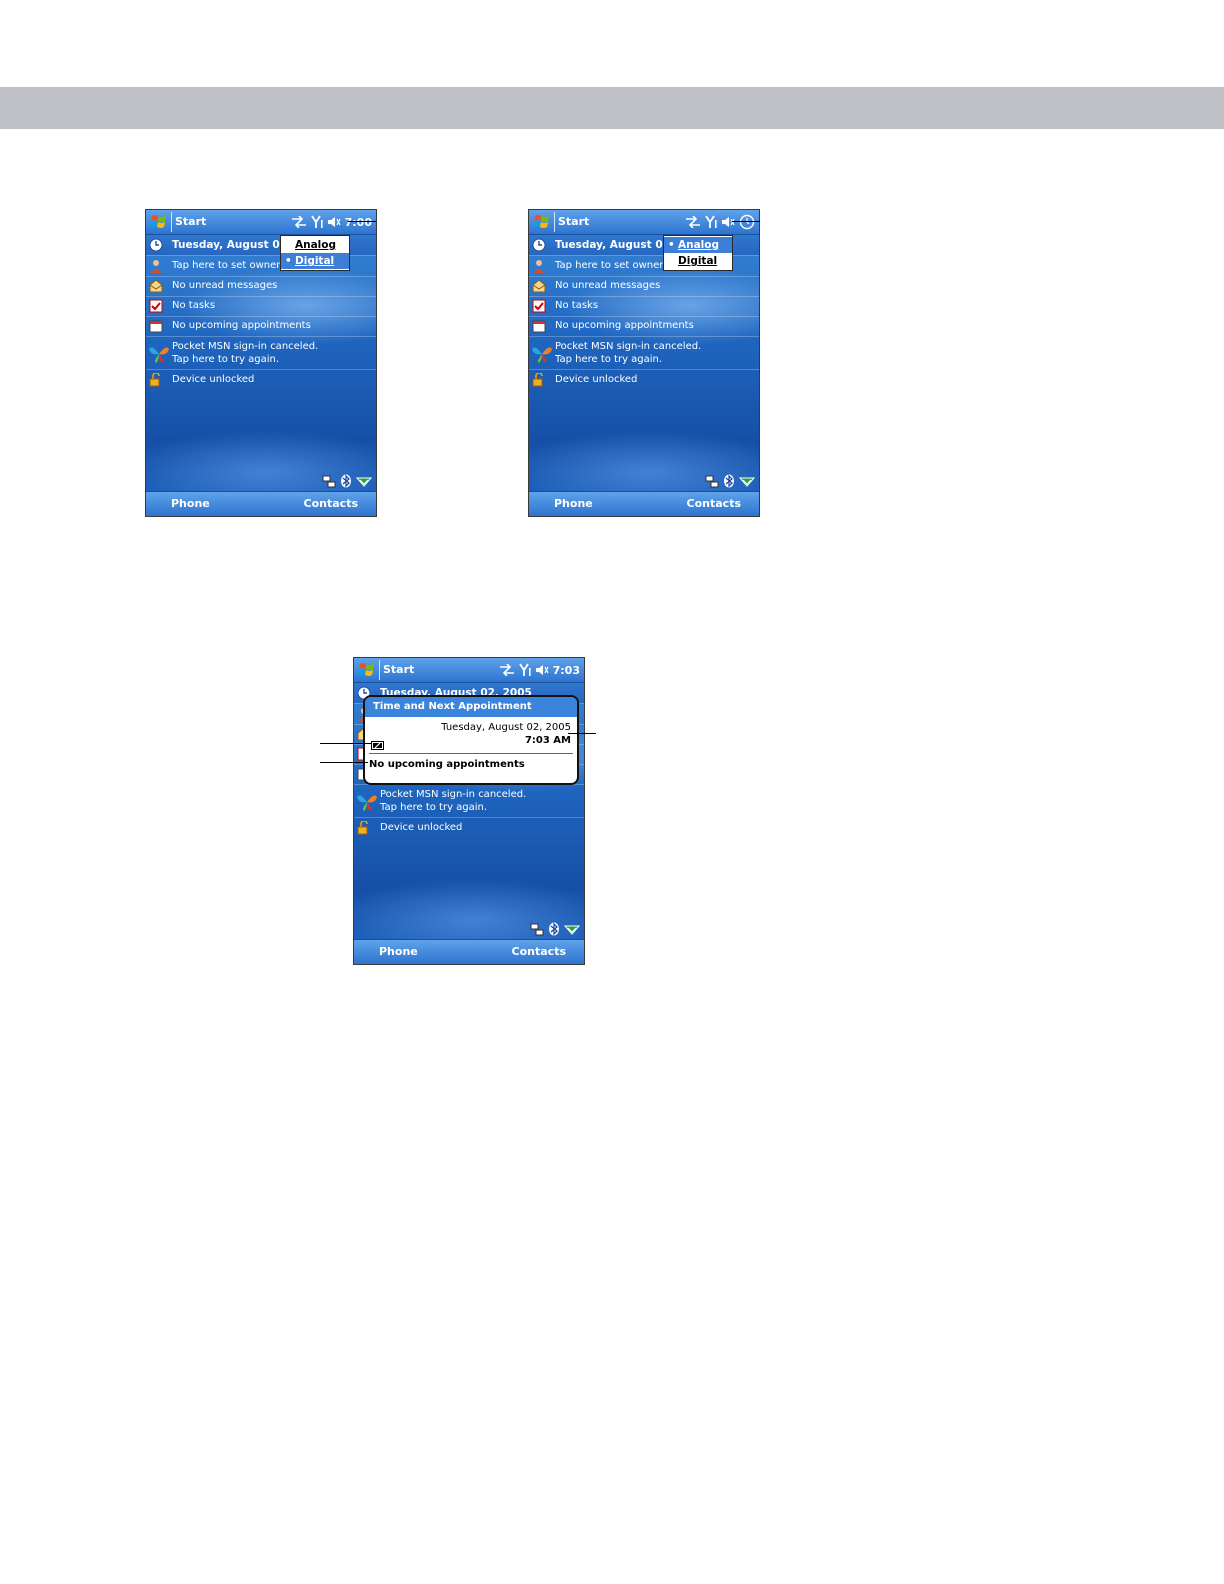 The width and height of the screenshot is (1224, 1584). I want to click on clock-style-menu: • Analog Digital, so click(698, 253).